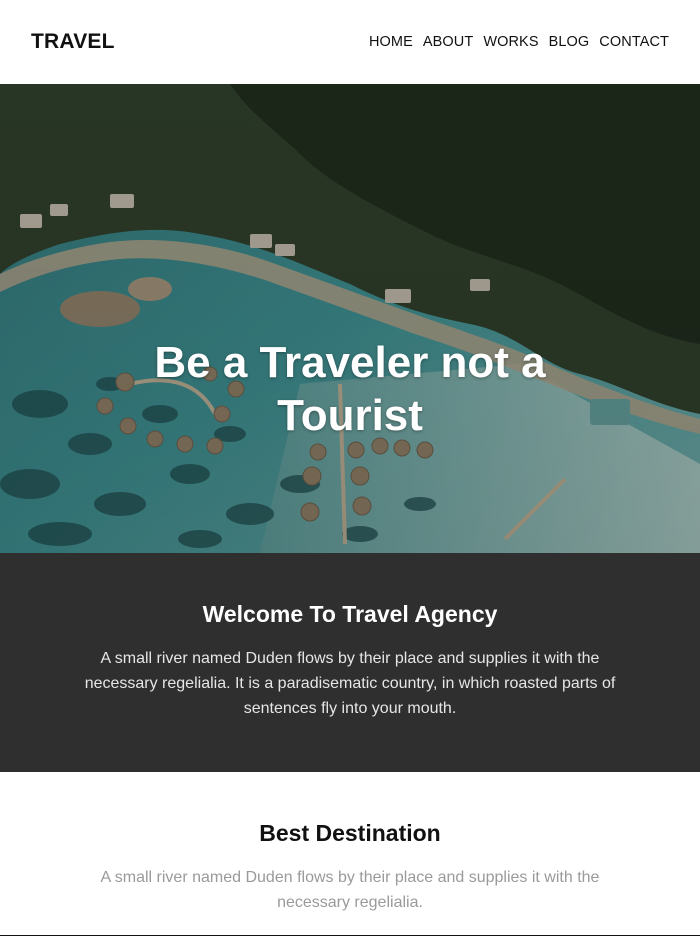 The image size is (700, 936). I want to click on main-nav: HOME ABOUT WORKS BLOG CONTACT, so click(519, 42).